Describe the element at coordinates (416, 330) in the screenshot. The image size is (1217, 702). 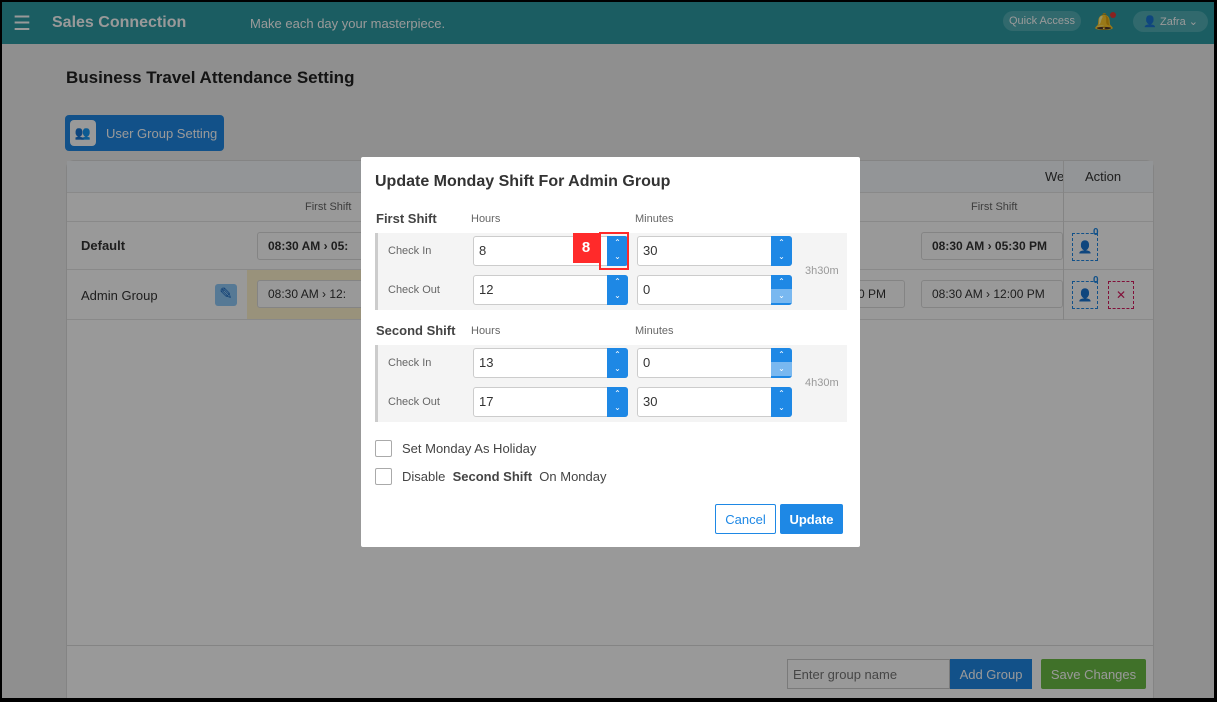
I see `second-shift-label: Second Shift` at that location.